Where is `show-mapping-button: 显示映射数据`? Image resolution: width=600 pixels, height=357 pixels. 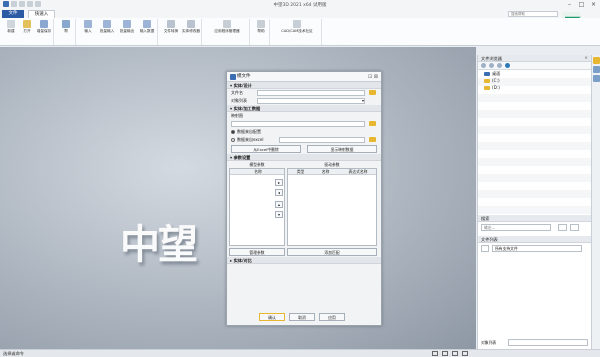
show-mapping-button: 显示映射数据 is located at coordinates (342, 149).